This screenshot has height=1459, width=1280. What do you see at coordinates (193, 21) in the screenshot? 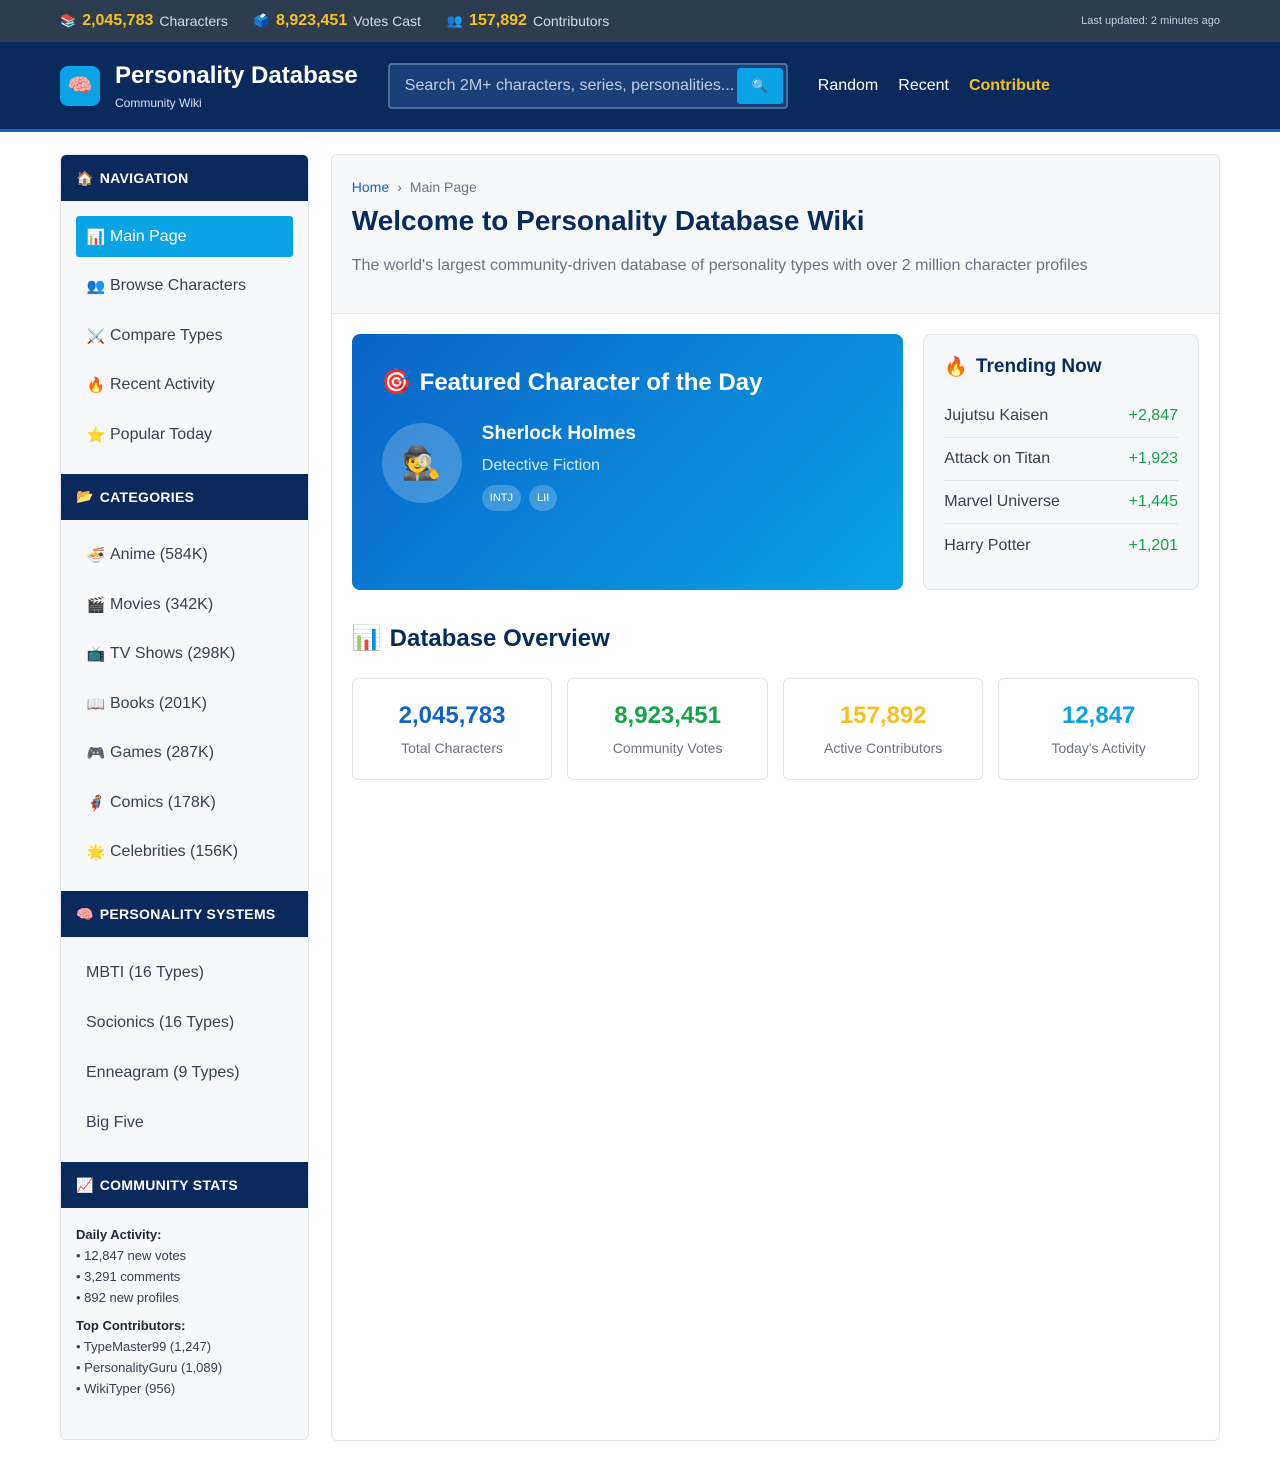
I see `stat-label: Characters` at bounding box center [193, 21].